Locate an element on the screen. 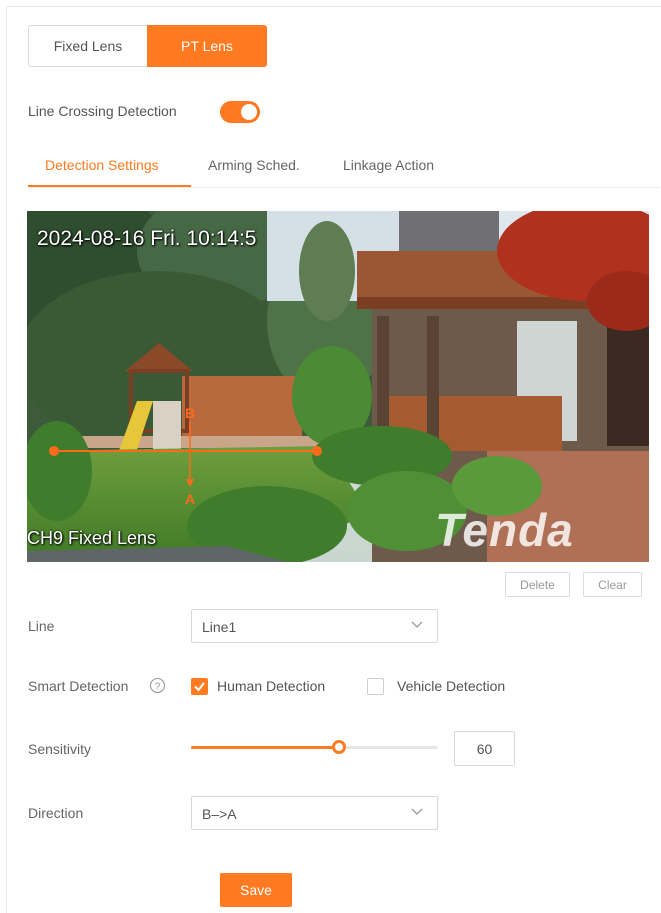  toggle-knob is located at coordinates (249, 112).